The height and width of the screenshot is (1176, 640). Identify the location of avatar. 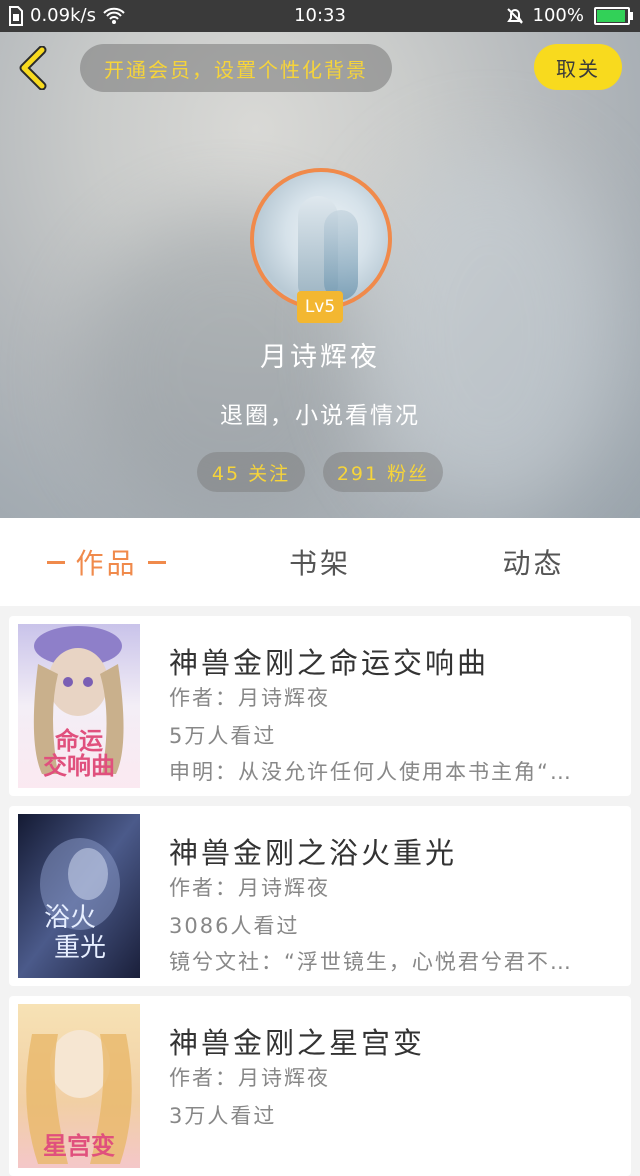
(321, 239).